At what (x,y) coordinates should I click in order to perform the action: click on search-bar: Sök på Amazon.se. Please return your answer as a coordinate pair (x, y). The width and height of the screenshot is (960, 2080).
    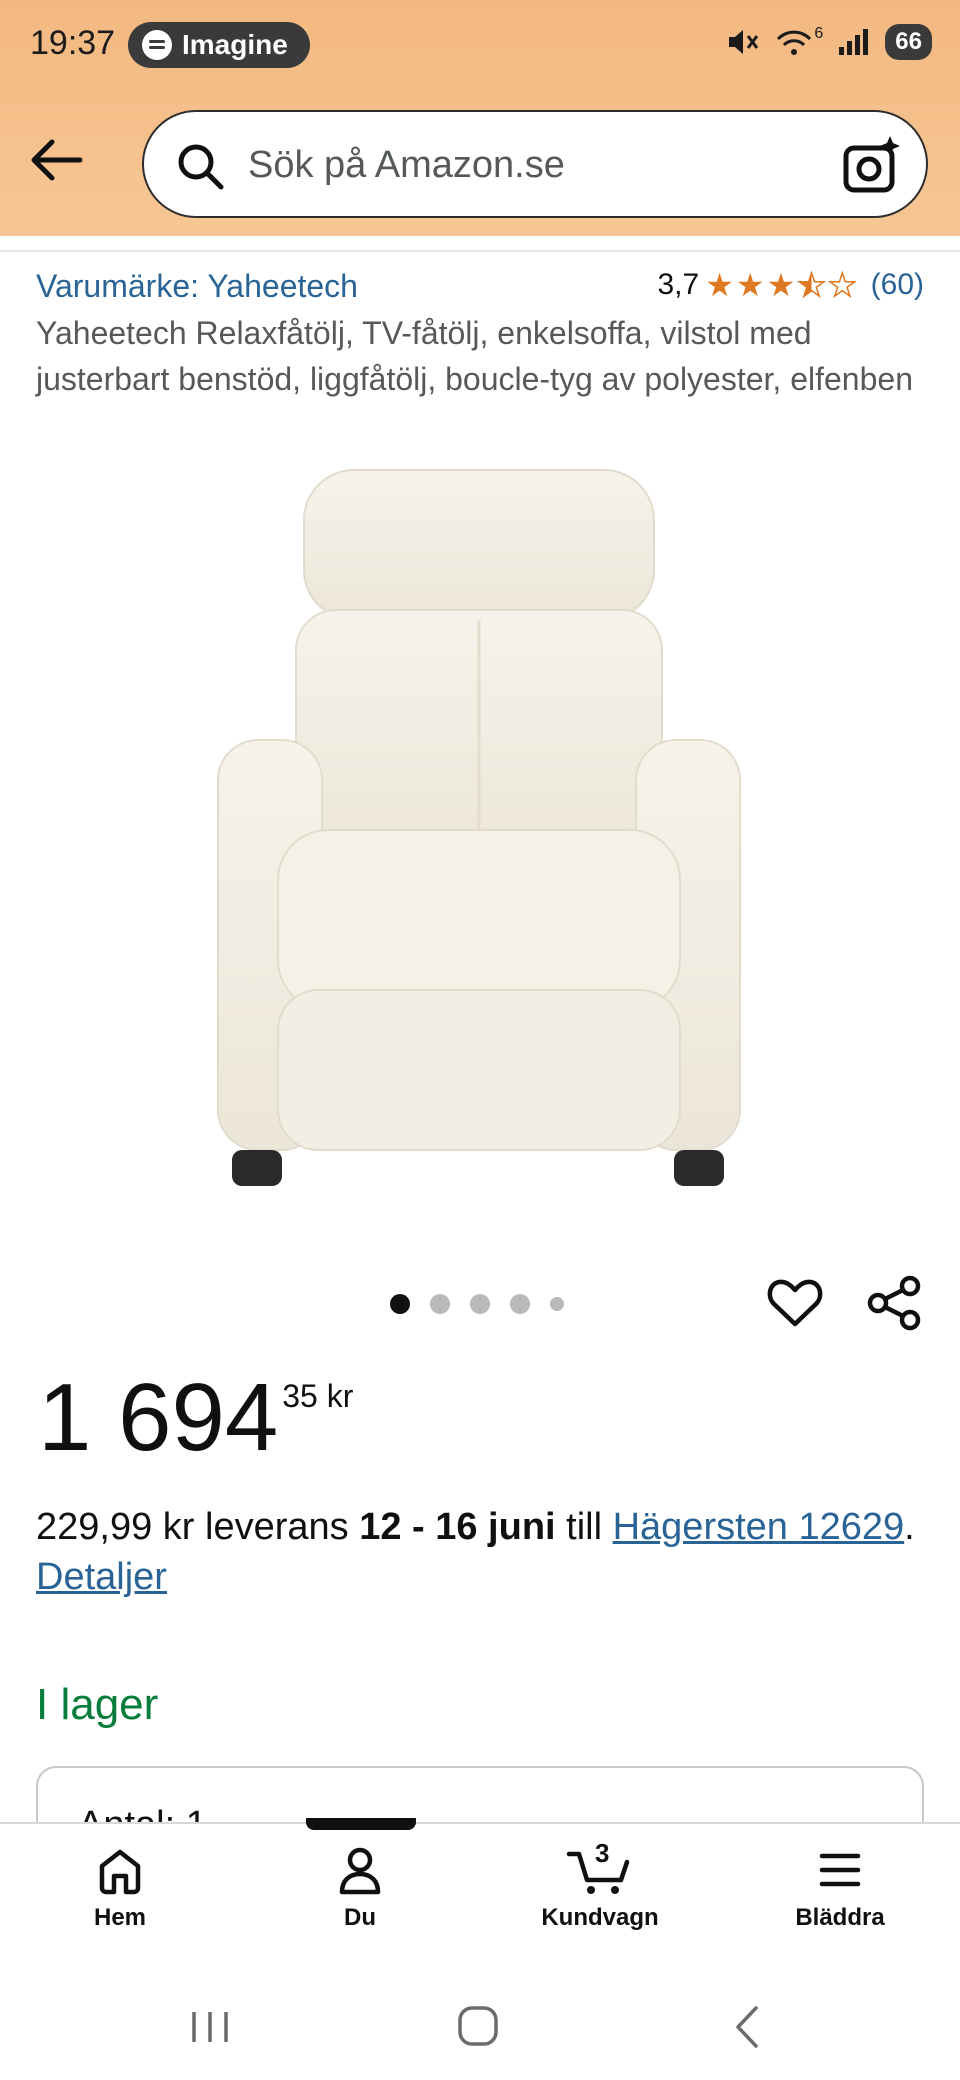
    Looking at the image, I should click on (535, 164).